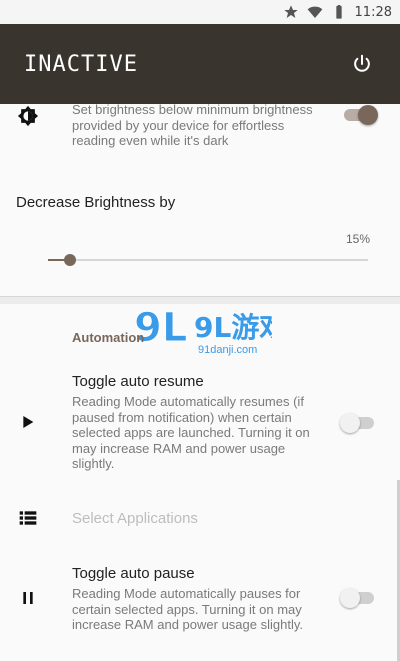 The image size is (400, 661). I want to click on auto-resume-switch, so click(357, 423).